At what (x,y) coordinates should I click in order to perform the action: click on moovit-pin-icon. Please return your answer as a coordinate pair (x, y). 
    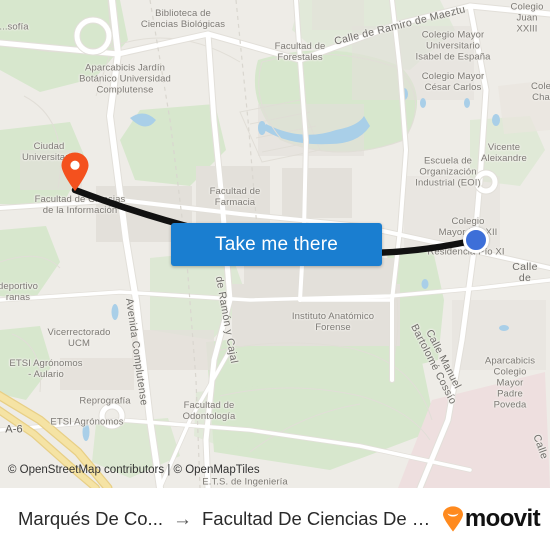
    Looking at the image, I should click on (452, 519).